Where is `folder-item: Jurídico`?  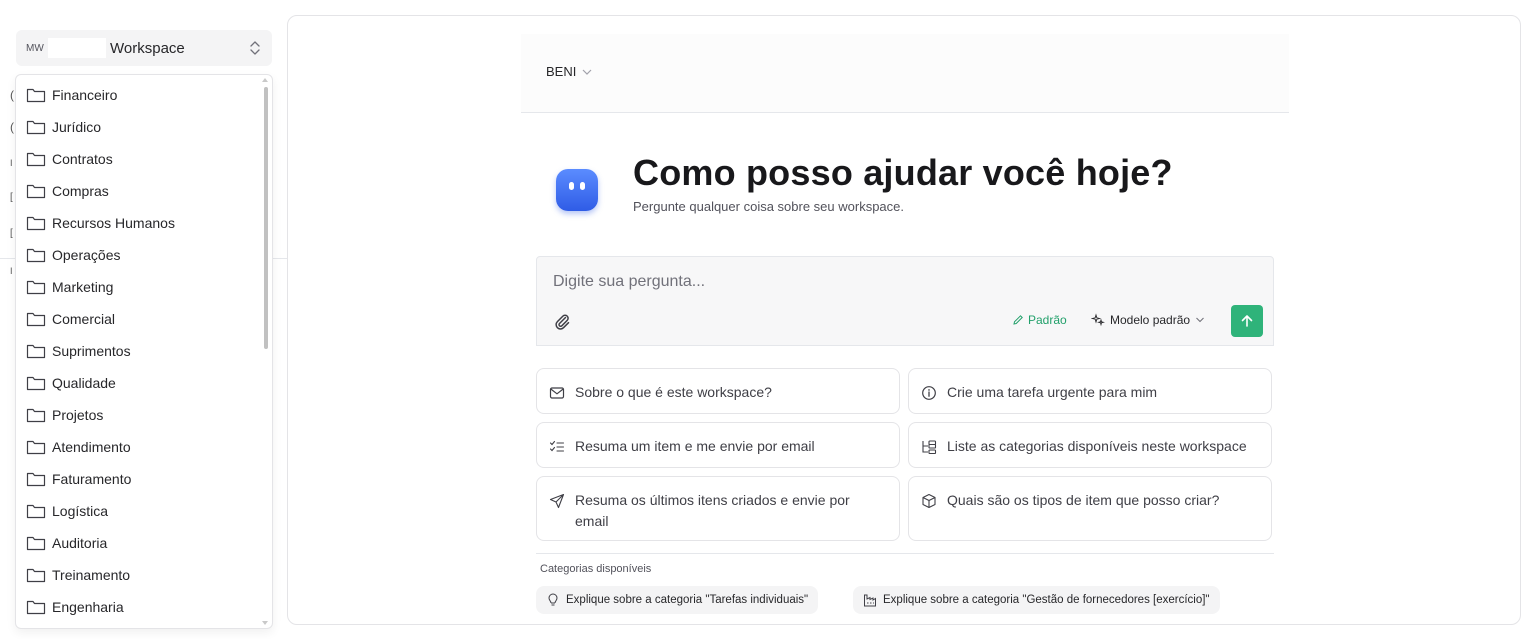
folder-item: Jurídico is located at coordinates (63, 127).